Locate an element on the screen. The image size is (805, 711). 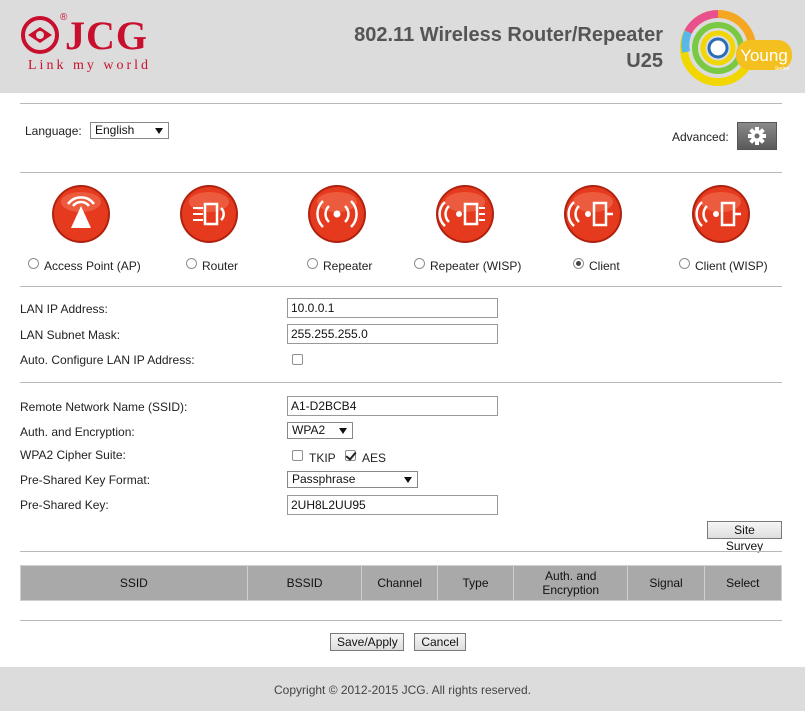
mode-label-access-point: Access Point (AP) is located at coordinates (92, 266).